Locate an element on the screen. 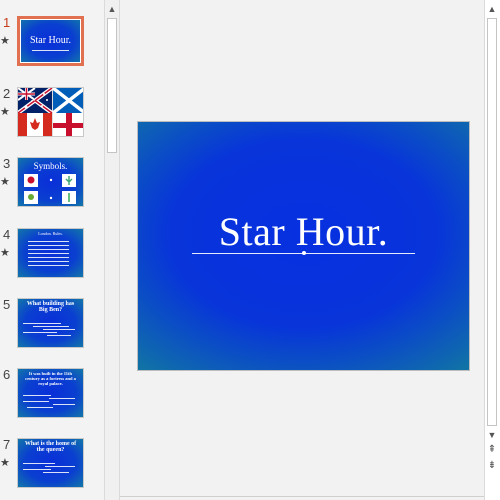 The image size is (500, 500). thumb-title: Star Hour. is located at coordinates (50, 40).